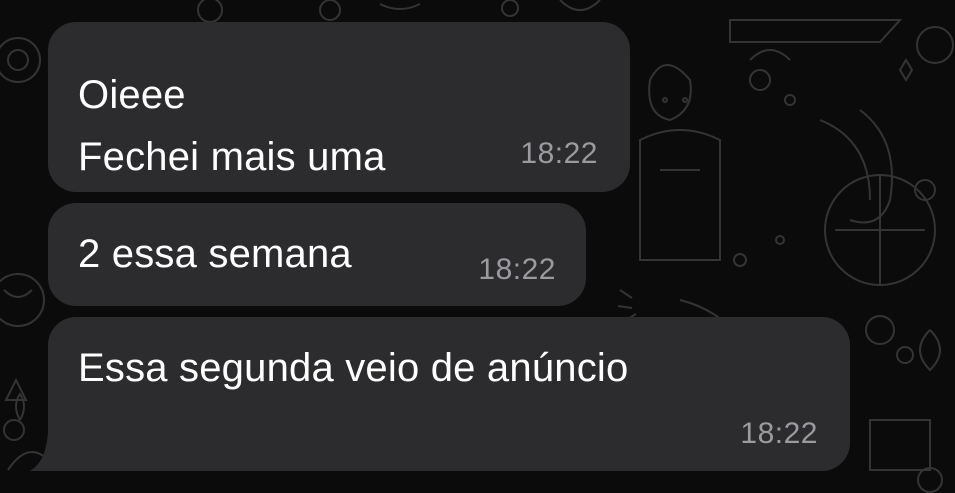  I want to click on message-line: 2 essa semana, so click(215, 254).